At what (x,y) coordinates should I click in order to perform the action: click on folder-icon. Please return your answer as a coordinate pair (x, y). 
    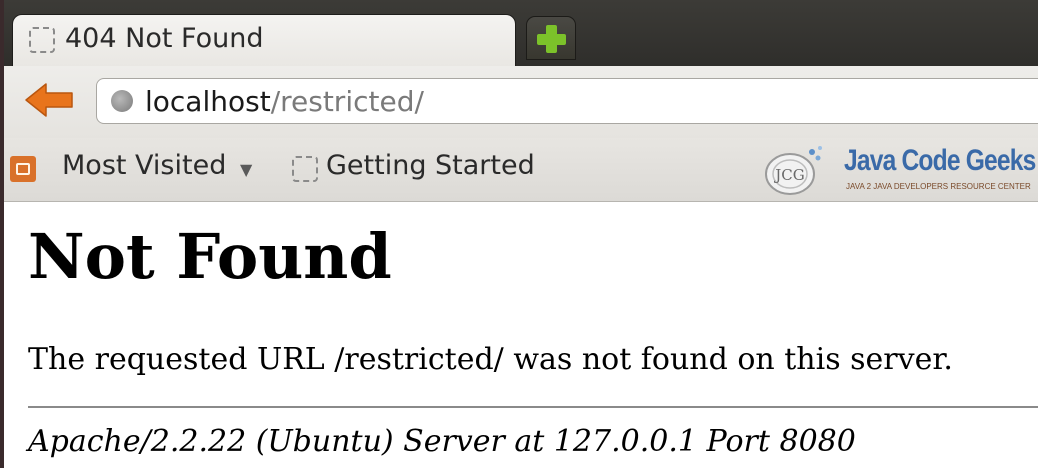
    Looking at the image, I should click on (23, 169).